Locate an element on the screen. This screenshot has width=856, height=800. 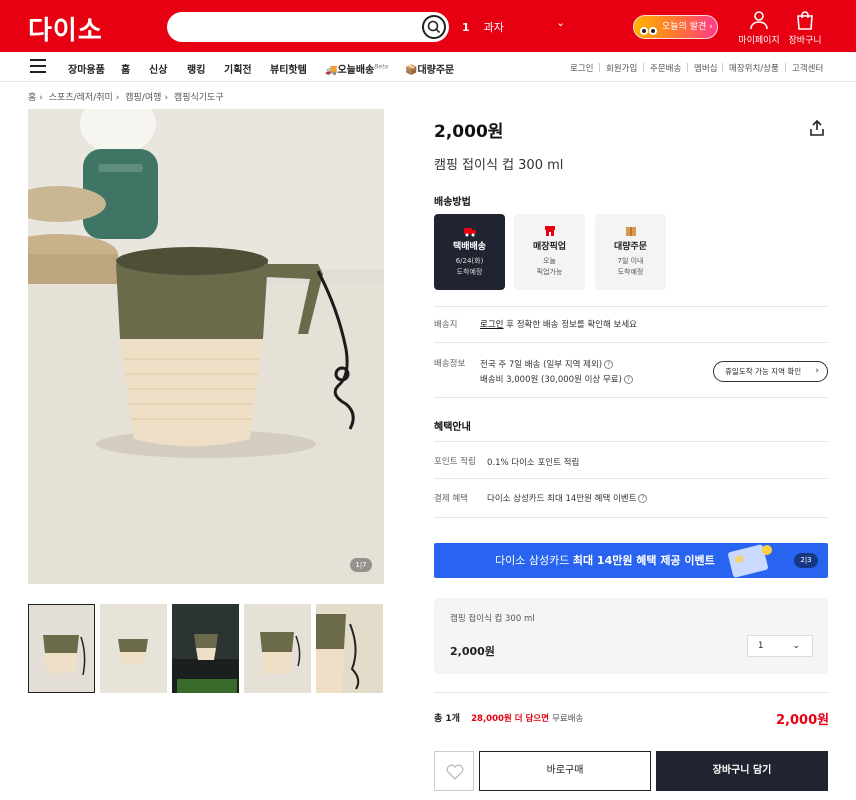
banner-page-indicator: 2|3 is located at coordinates (806, 560).